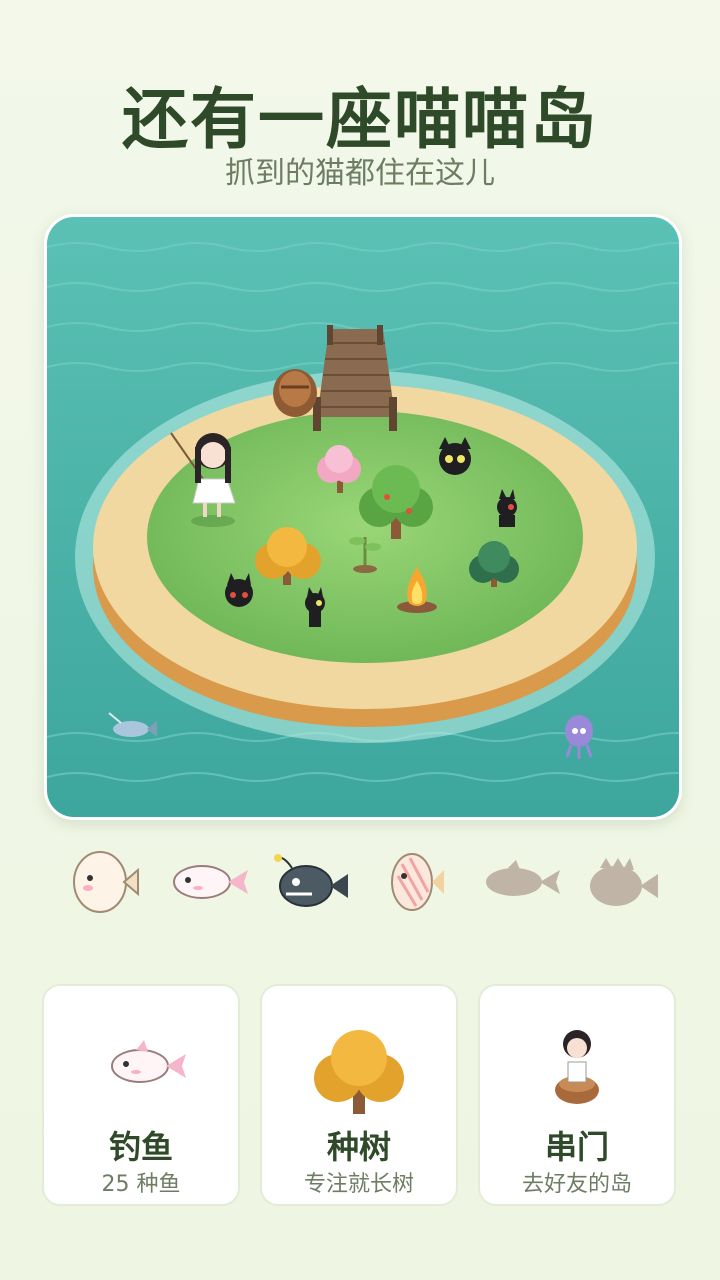 The width and height of the screenshot is (720, 1280). Describe the element at coordinates (576, 1147) in the screenshot. I see `card-title: 串门` at that location.